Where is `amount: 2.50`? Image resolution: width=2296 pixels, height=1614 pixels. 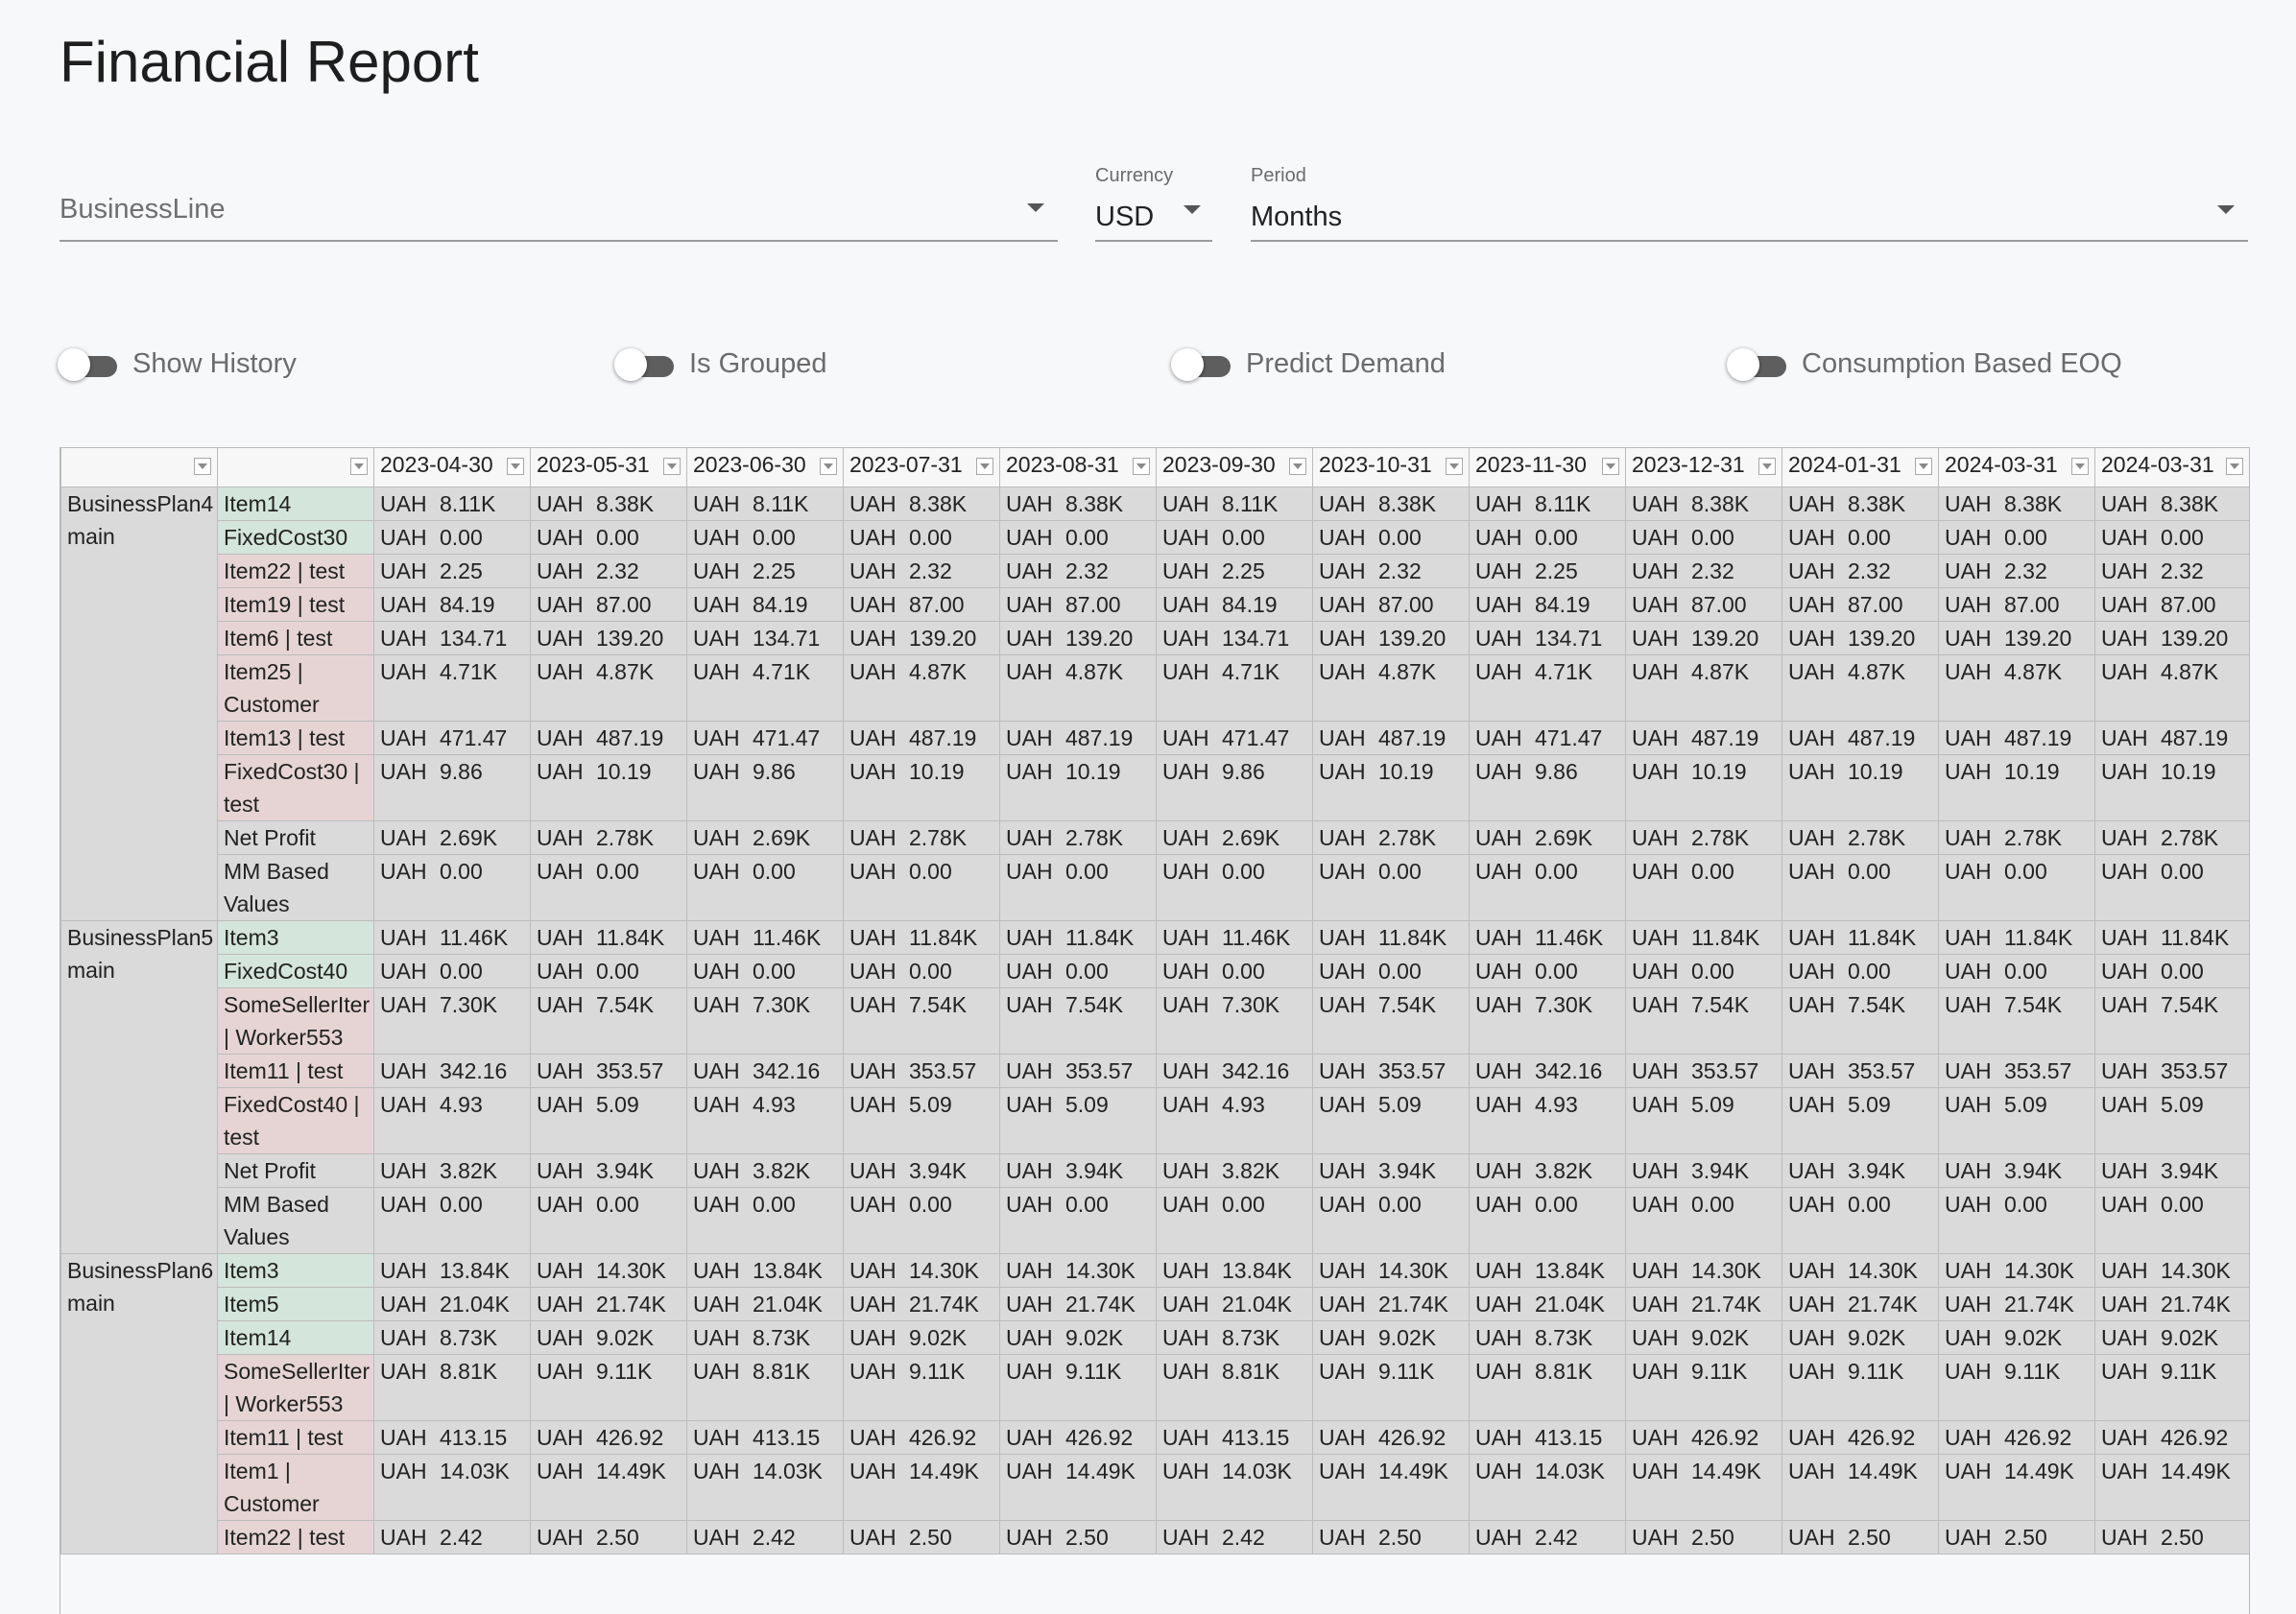 amount: 2.50 is located at coordinates (1400, 1537).